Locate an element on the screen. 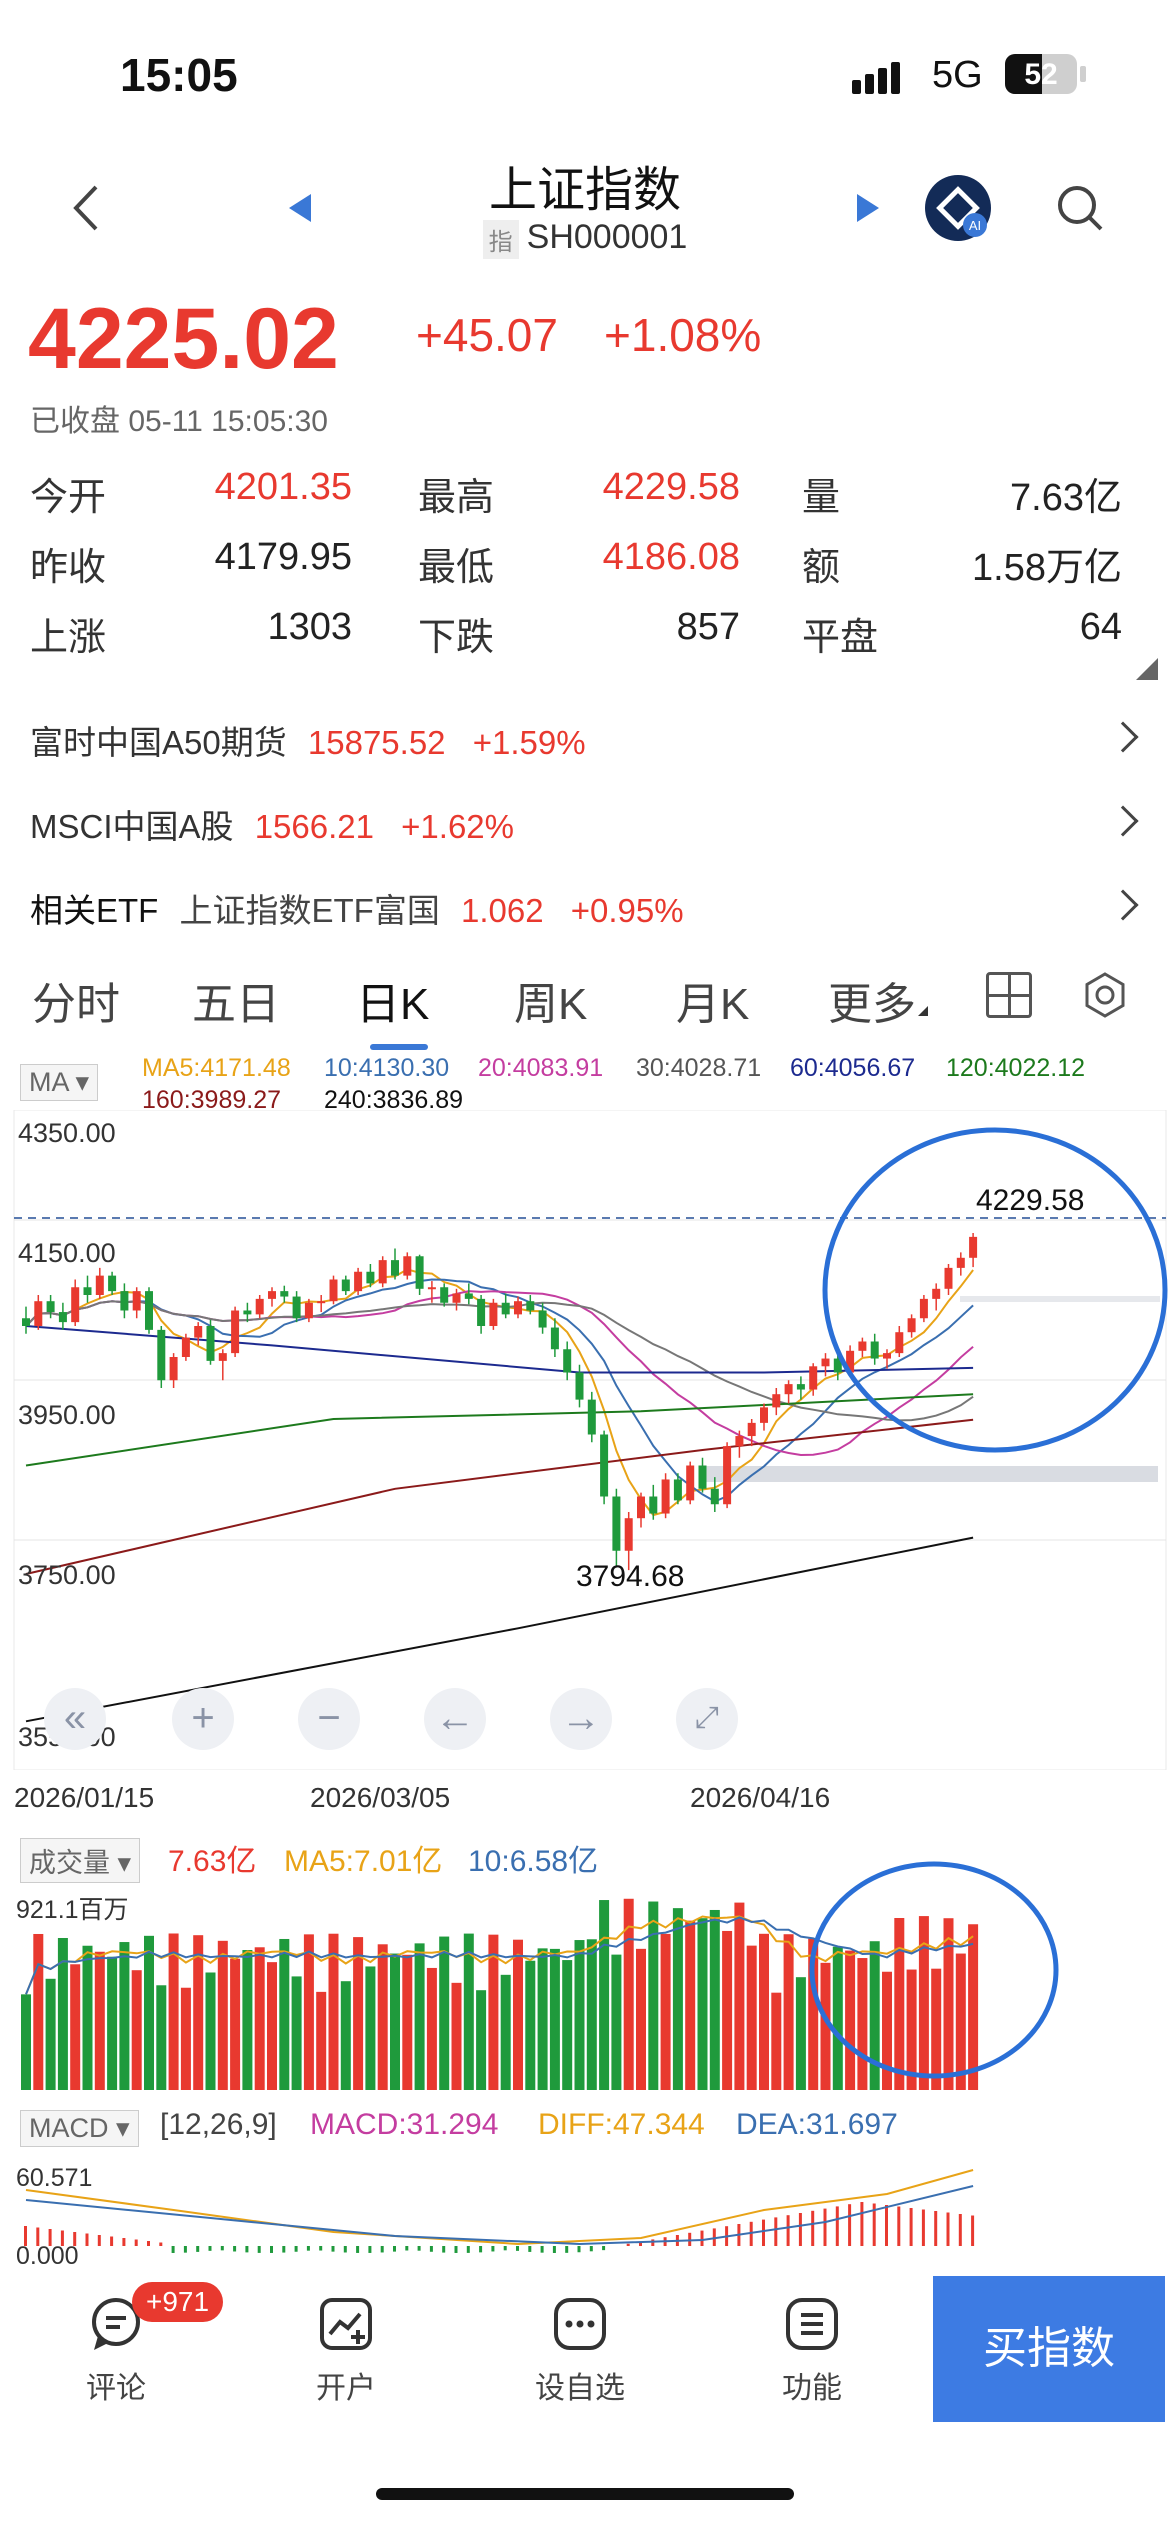  ma-indicator-selector: MA ▾ is located at coordinates (59, 1082).